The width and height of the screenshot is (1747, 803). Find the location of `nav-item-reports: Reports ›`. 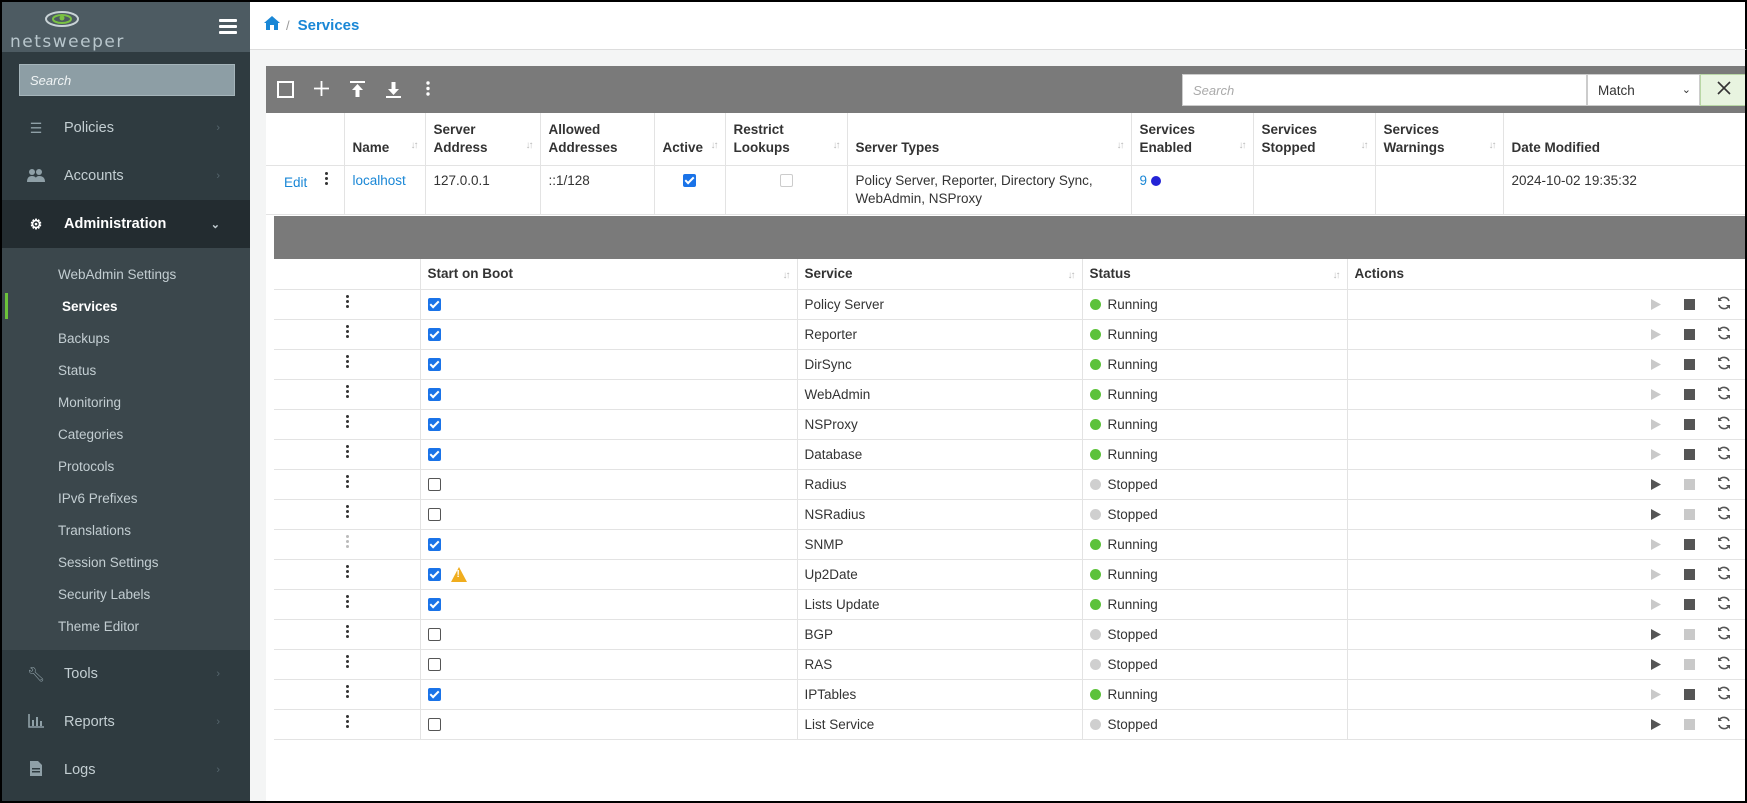

nav-item-reports: Reports › is located at coordinates (126, 722).